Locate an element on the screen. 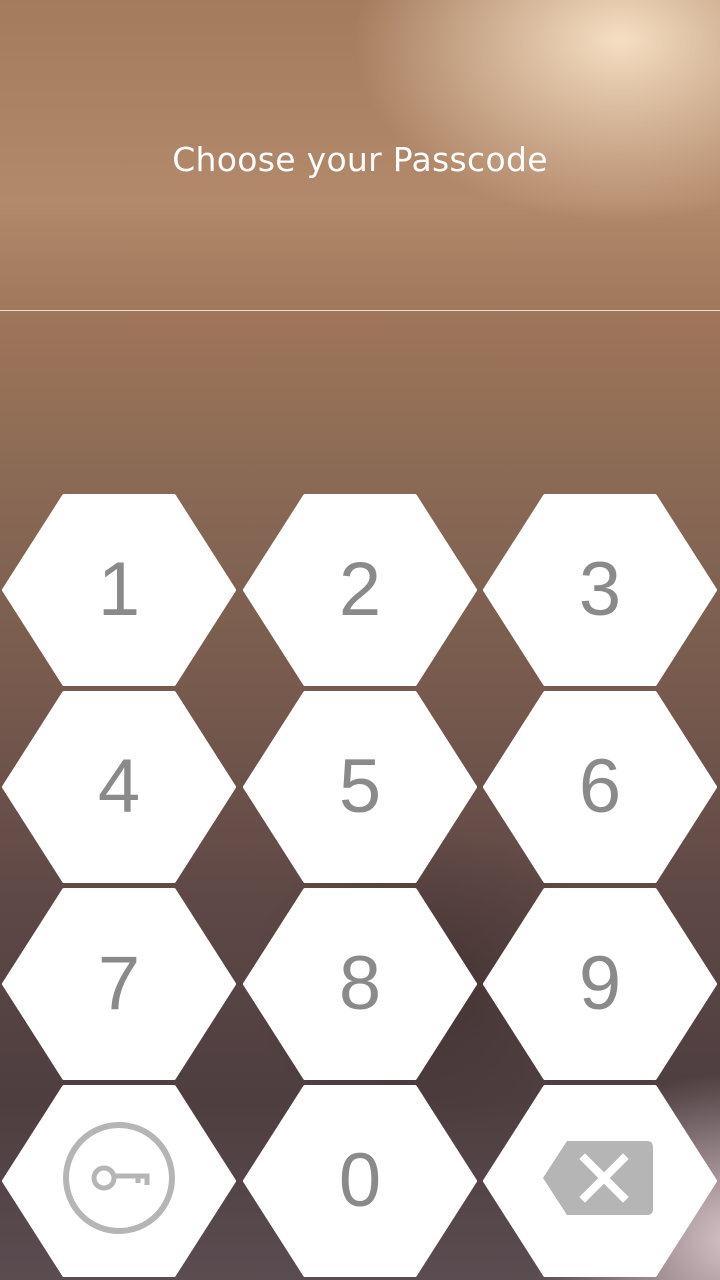  key-1-label: 1 is located at coordinates (119, 589).